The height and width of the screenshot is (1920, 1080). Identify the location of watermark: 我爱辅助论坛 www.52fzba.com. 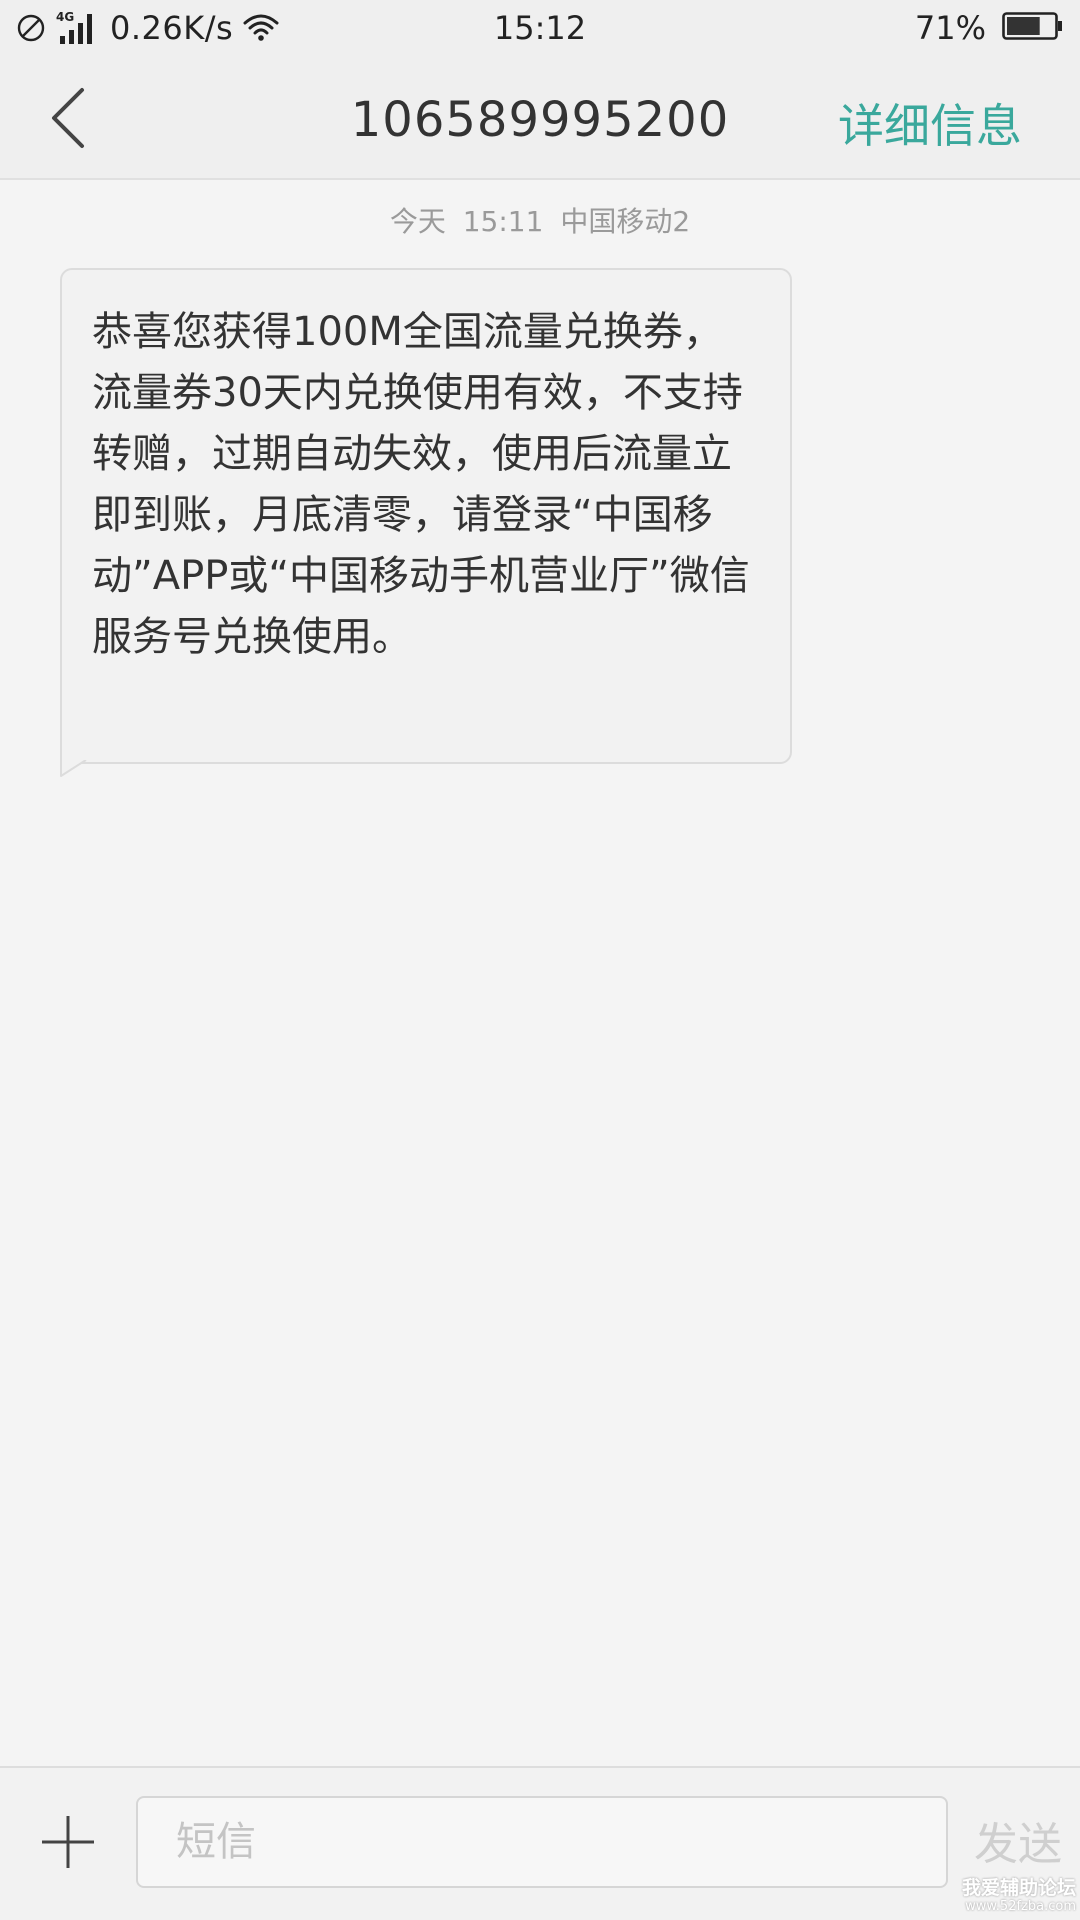
(1019, 1895).